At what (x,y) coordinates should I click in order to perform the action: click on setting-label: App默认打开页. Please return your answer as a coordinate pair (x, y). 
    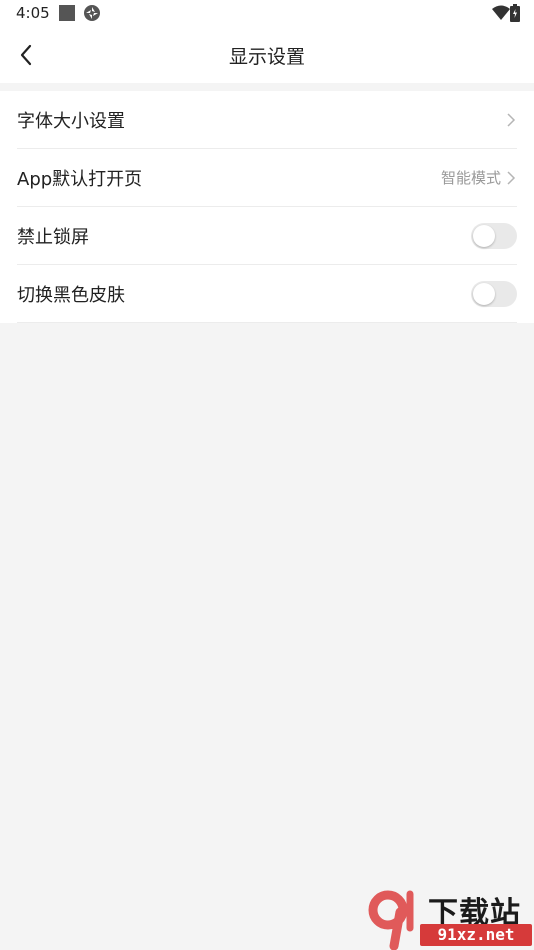
    Looking at the image, I should click on (80, 179).